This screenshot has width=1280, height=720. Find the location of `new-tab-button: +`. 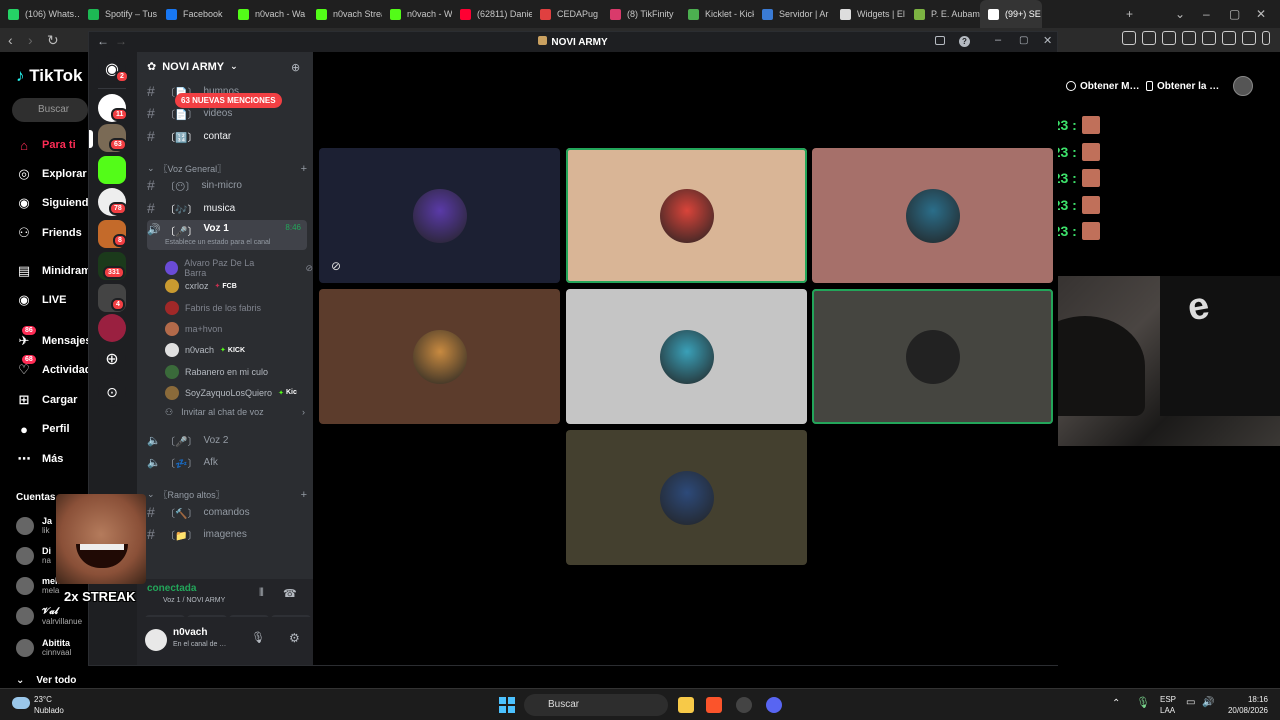

new-tab-button: + is located at coordinates (1129, 14).